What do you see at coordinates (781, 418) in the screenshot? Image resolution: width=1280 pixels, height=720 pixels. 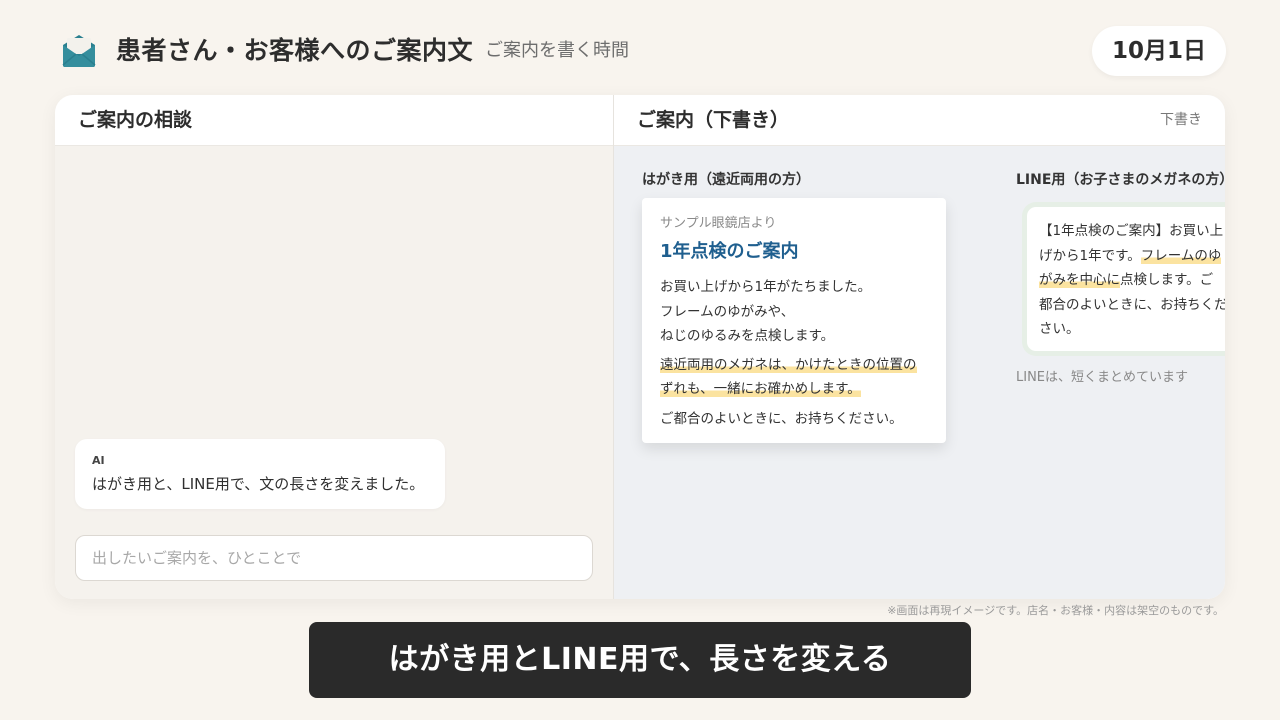 I see `postcard-closing: ご都合のよいときに、お持ちください。` at bounding box center [781, 418].